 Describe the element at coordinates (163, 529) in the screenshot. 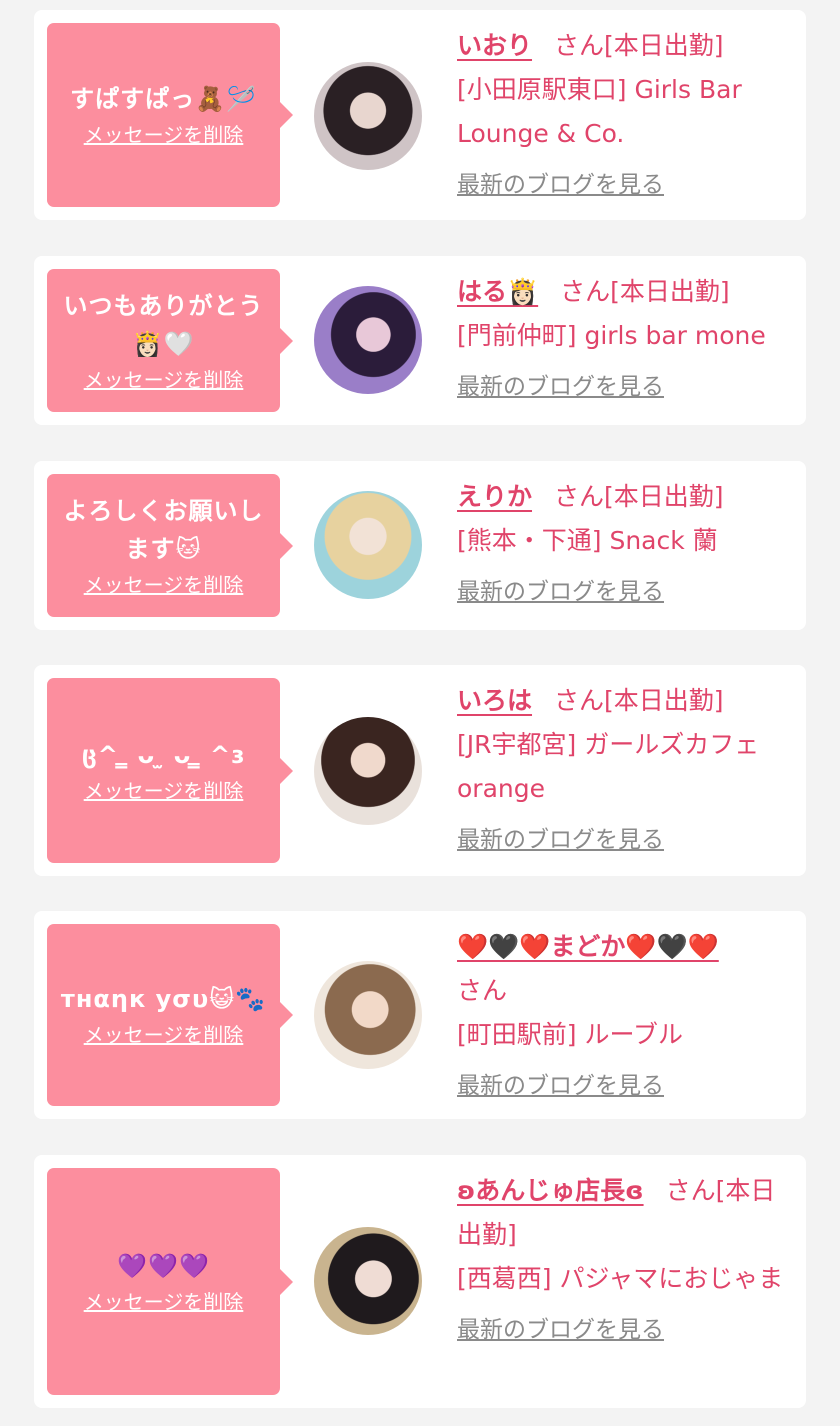

I see `message-text: よろしくお願いします🐱` at that location.